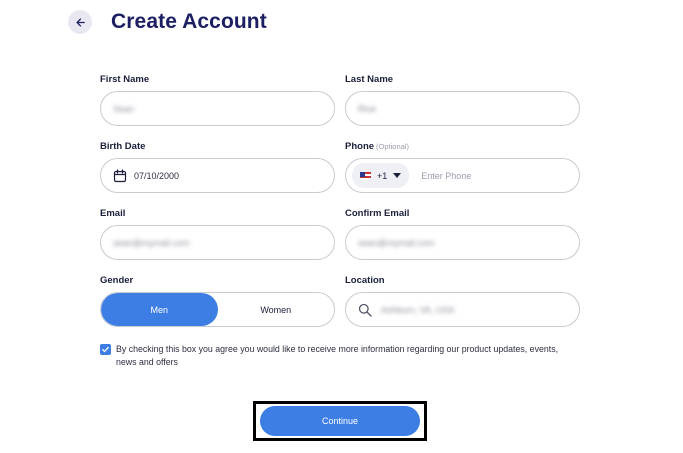 This screenshot has width=683, height=453. What do you see at coordinates (377, 213) in the screenshot?
I see `confirm-email-label: Confirm Email` at bounding box center [377, 213].